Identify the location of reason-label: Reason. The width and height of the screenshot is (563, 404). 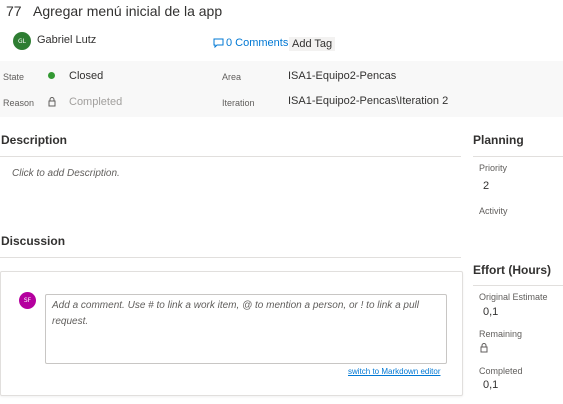
(19, 103).